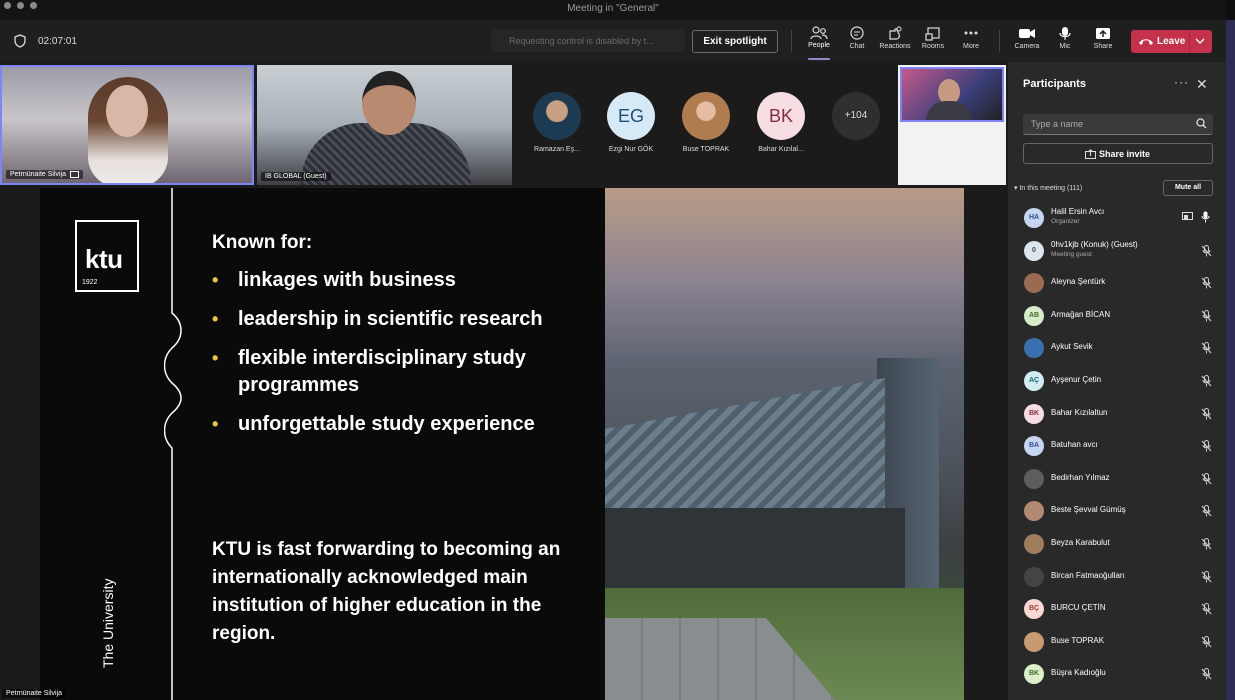  Describe the element at coordinates (1117, 511) in the screenshot. I see `participant-row: Beste Şevval Gümüş` at that location.